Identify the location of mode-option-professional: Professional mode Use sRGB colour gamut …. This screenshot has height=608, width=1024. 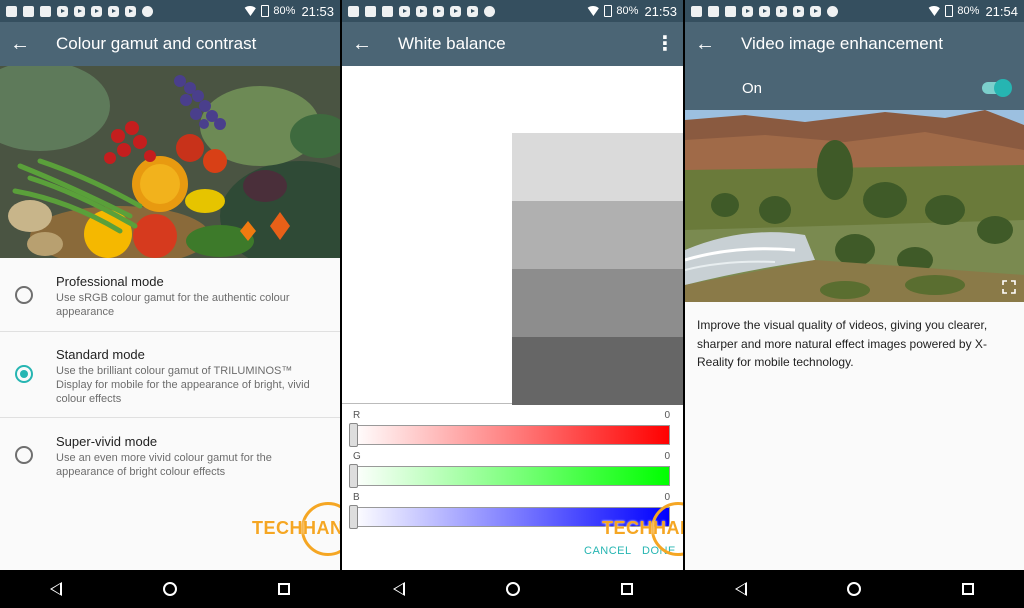
(170, 295).